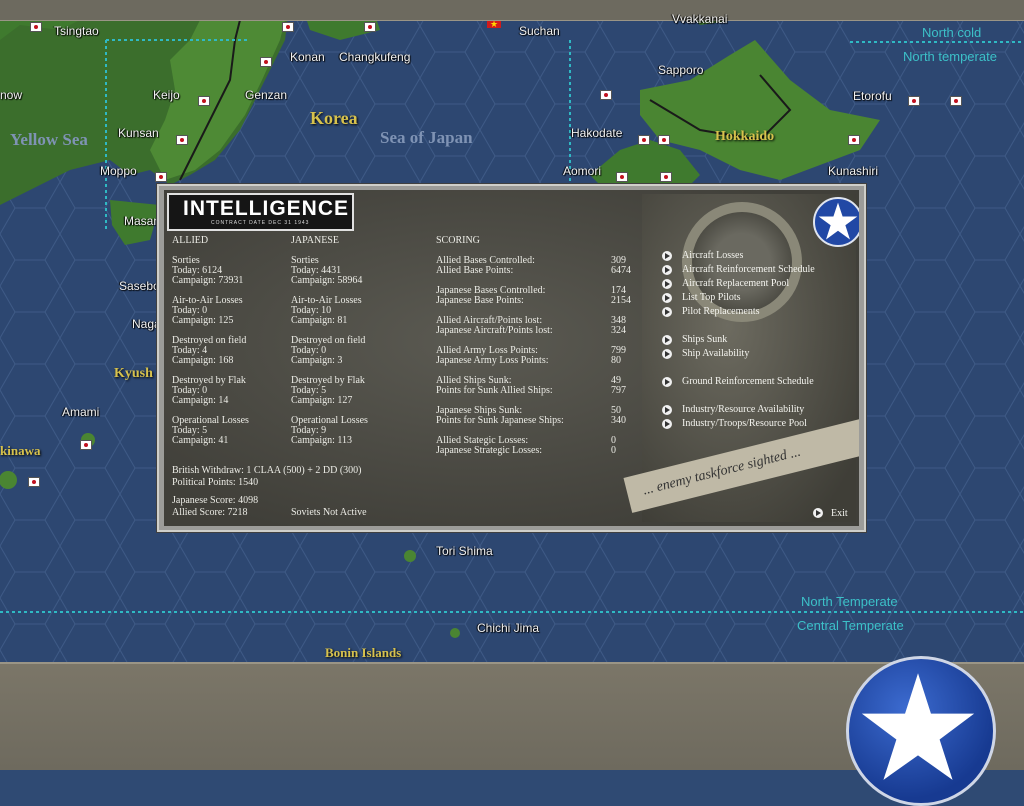 The width and height of the screenshot is (1024, 806). Describe the element at coordinates (464, 551) in the screenshot. I see `place-label: Tori Shima` at that location.